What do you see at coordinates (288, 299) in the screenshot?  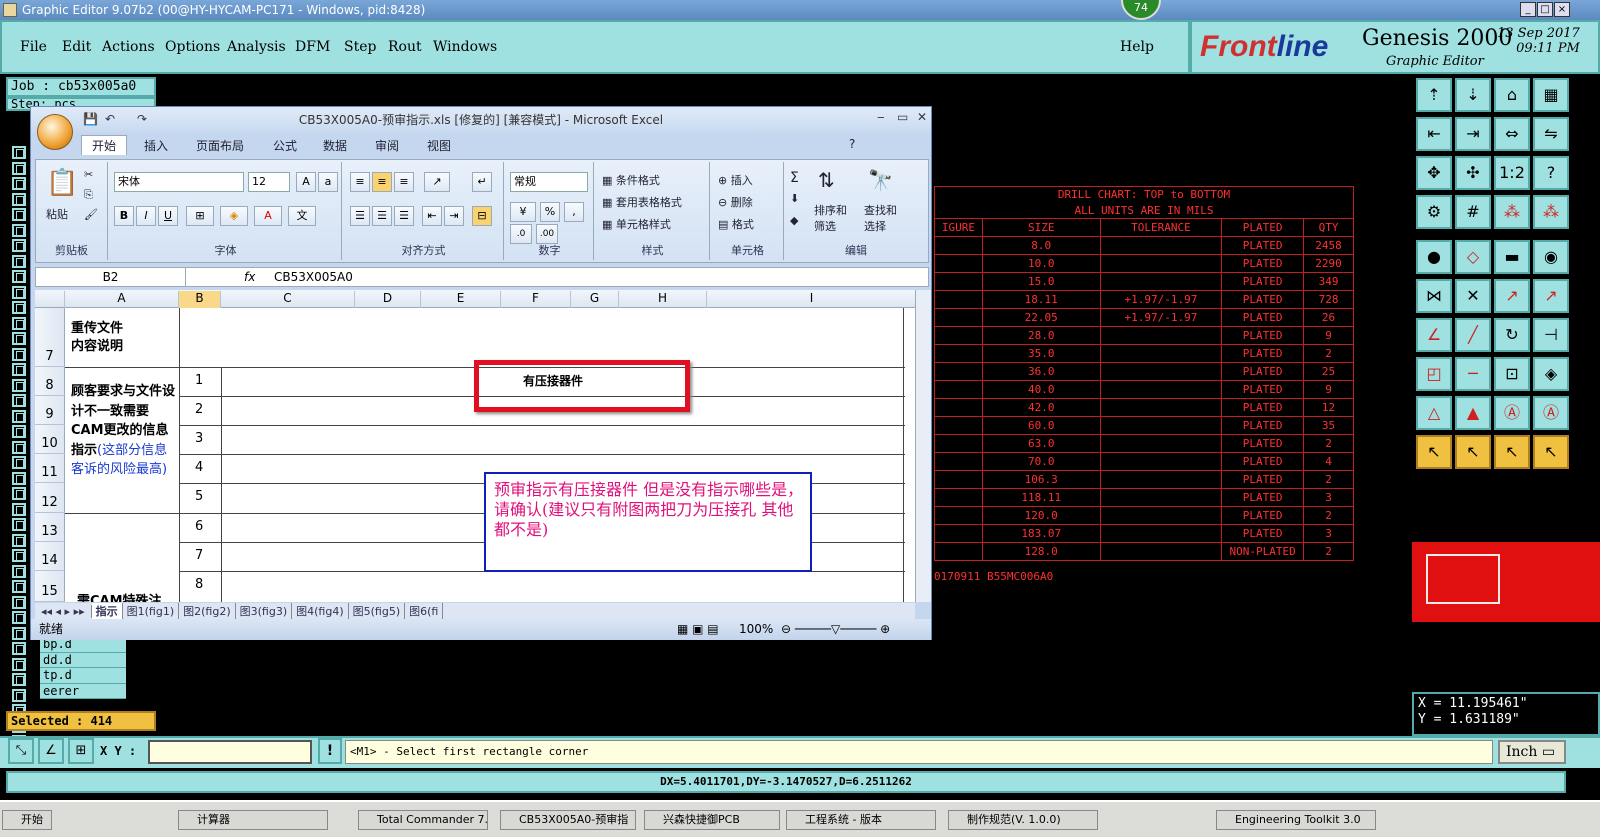 I see `column-header: C` at bounding box center [288, 299].